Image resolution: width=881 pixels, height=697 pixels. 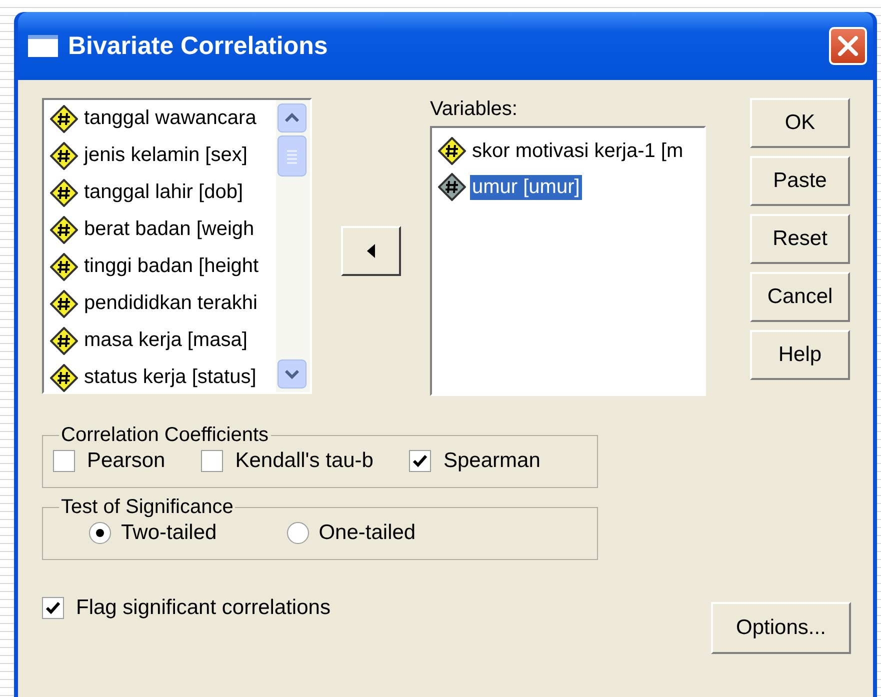 What do you see at coordinates (800, 239) in the screenshot?
I see `dialog-button: Reset` at bounding box center [800, 239].